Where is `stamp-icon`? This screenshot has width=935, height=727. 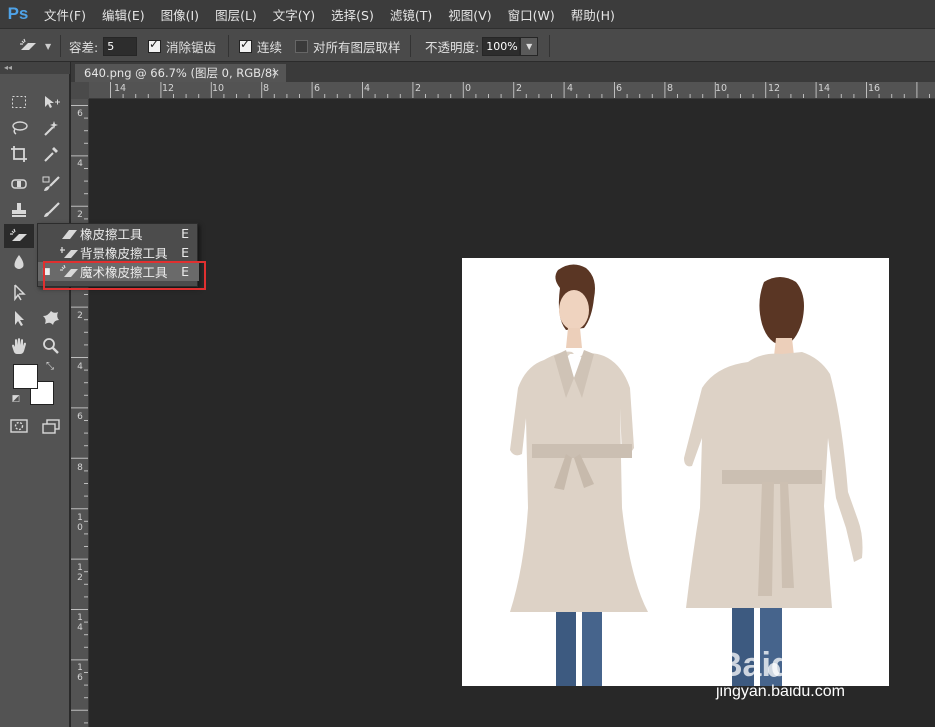 stamp-icon is located at coordinates (19, 210).